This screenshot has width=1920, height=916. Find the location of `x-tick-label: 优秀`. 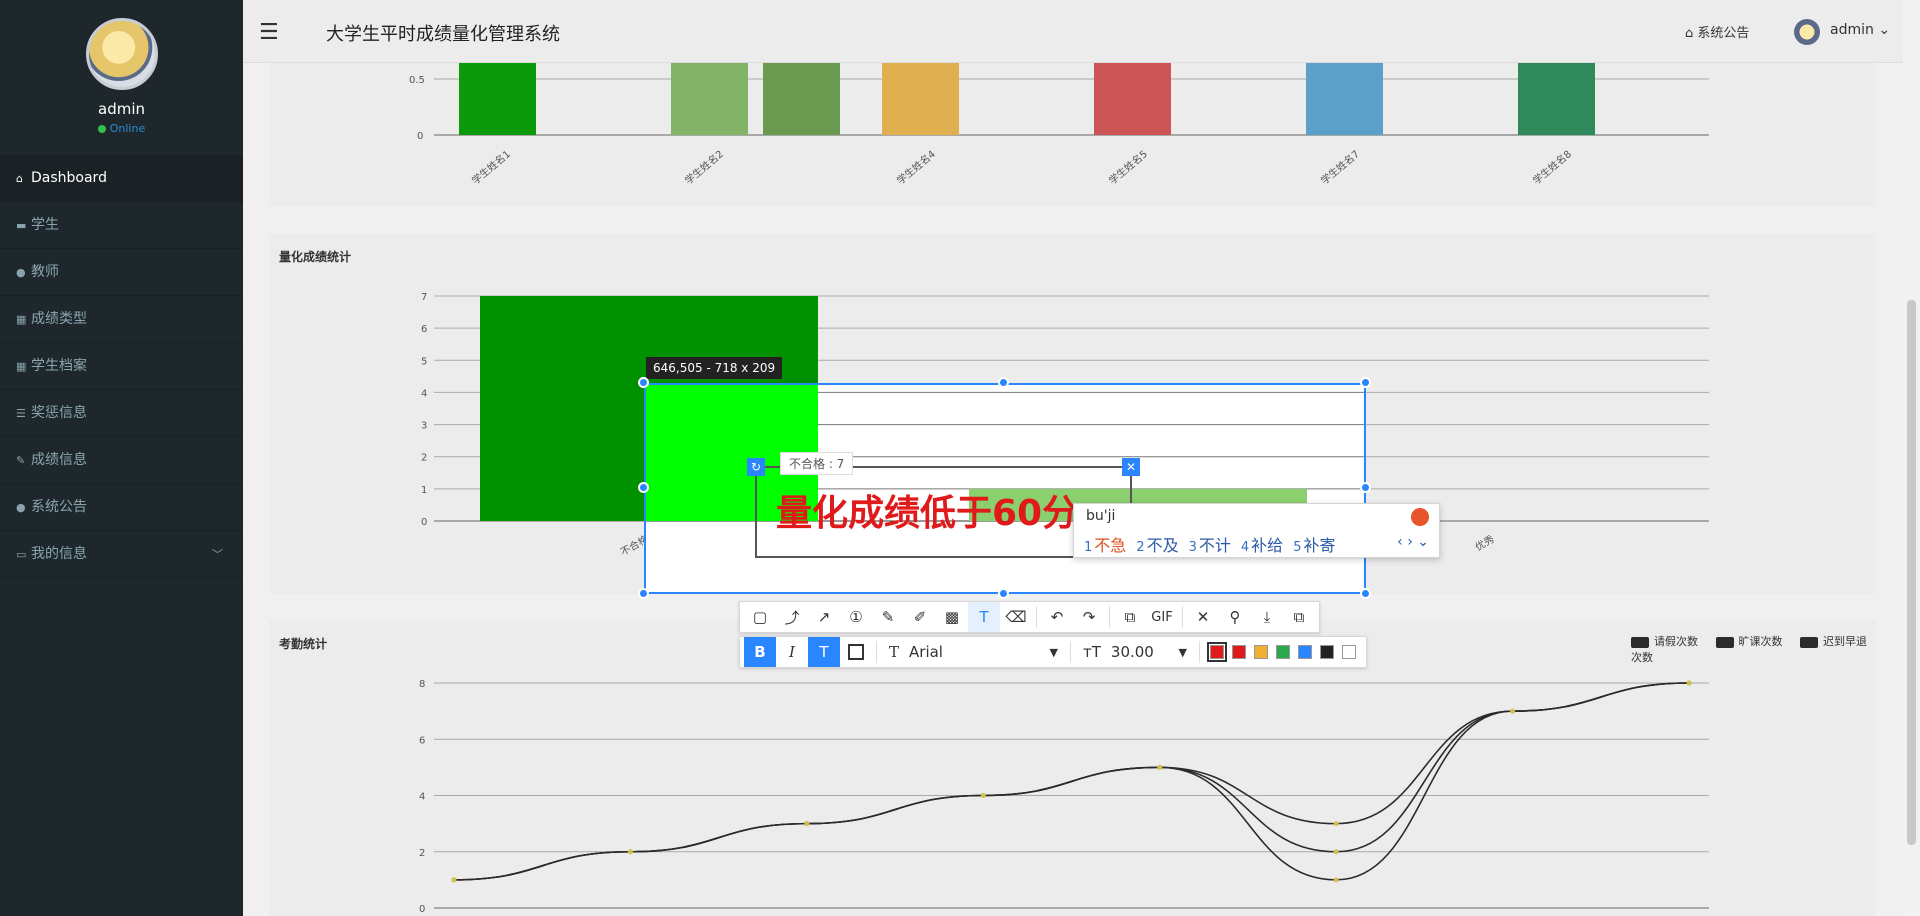

x-tick-label: 优秀 is located at coordinates (1485, 542).